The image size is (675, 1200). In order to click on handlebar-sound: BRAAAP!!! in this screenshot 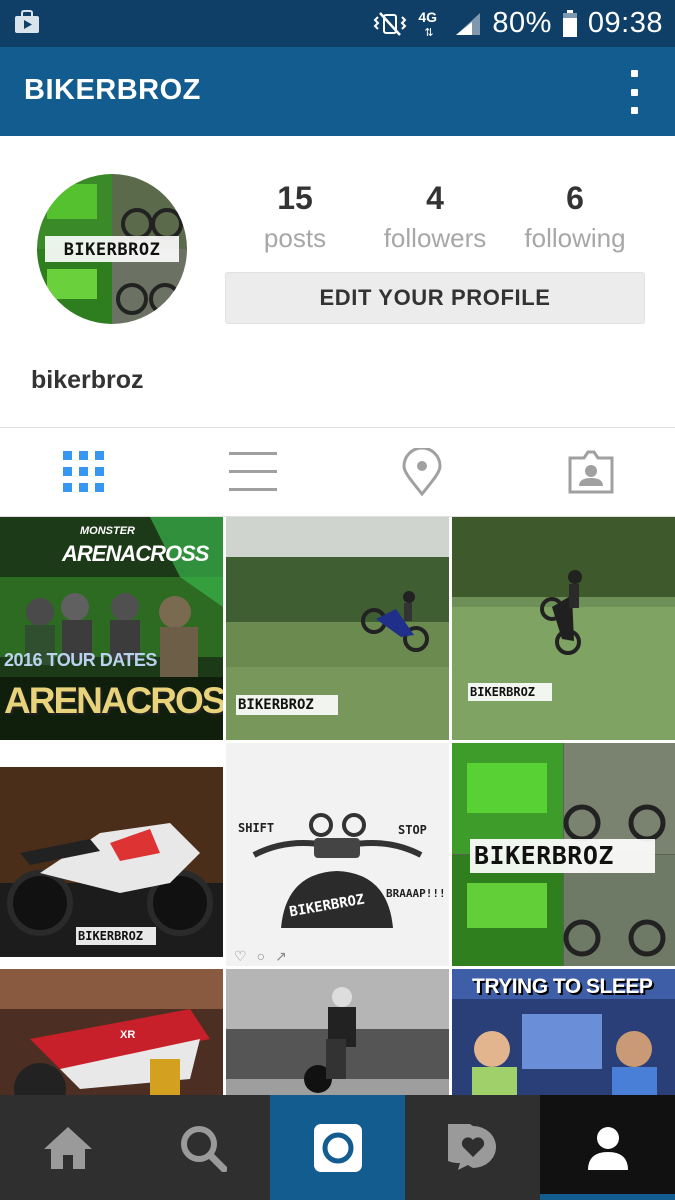, I will do `click(416, 893)`.